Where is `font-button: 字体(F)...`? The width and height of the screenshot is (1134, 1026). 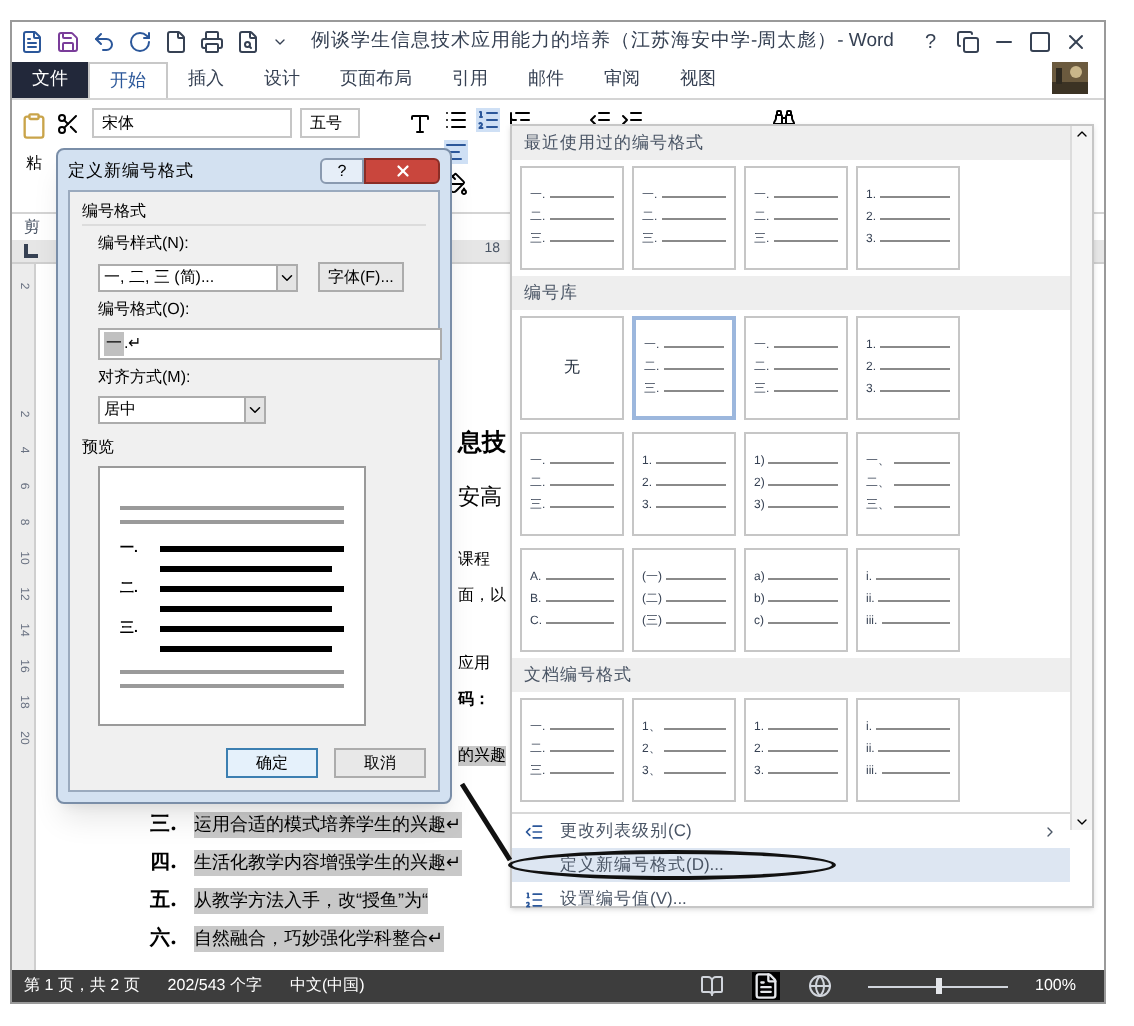 font-button: 字体(F)... is located at coordinates (361, 277).